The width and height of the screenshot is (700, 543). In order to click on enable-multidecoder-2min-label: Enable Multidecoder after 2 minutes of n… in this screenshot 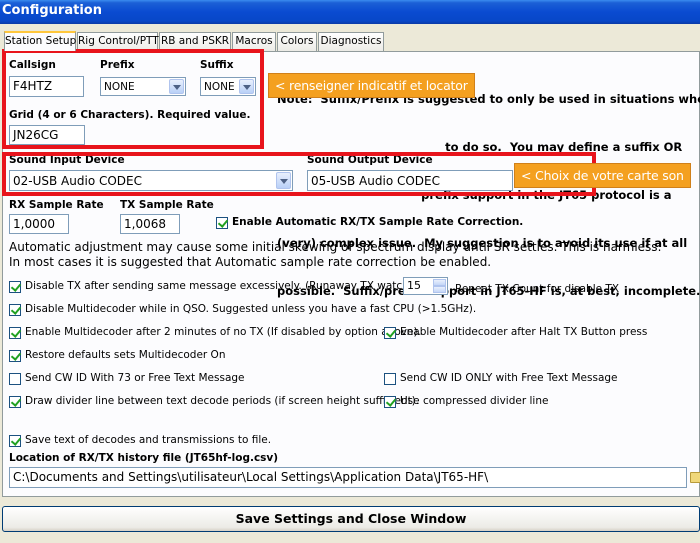, I will do `click(223, 332)`.